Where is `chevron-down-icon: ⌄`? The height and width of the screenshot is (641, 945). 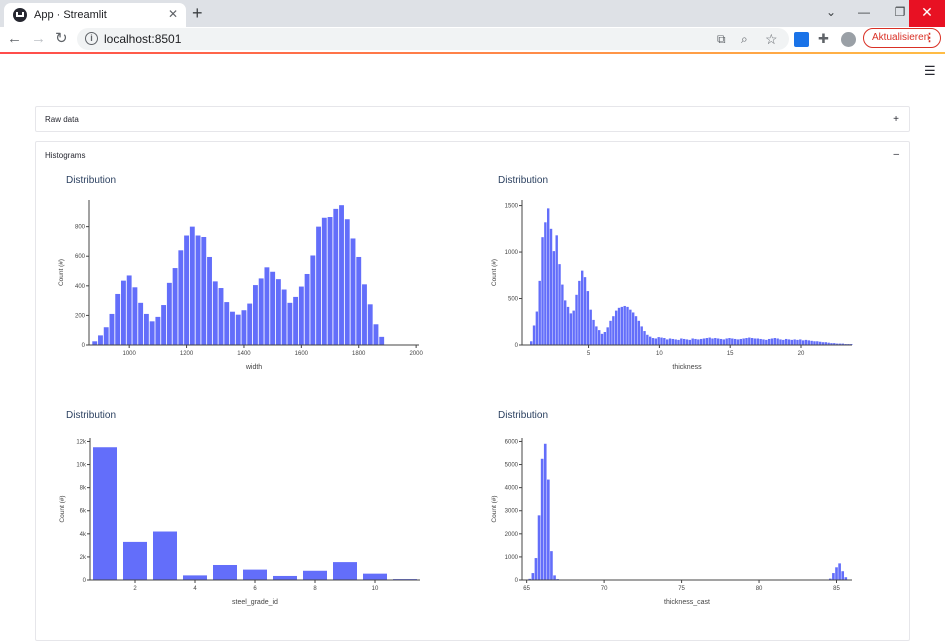
chevron-down-icon: ⌄ is located at coordinates (831, 13).